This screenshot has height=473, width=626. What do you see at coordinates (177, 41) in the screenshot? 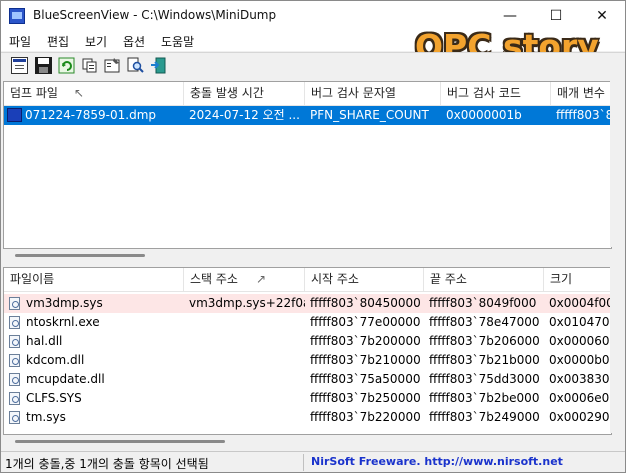
I see `menu-help: 도움말` at bounding box center [177, 41].